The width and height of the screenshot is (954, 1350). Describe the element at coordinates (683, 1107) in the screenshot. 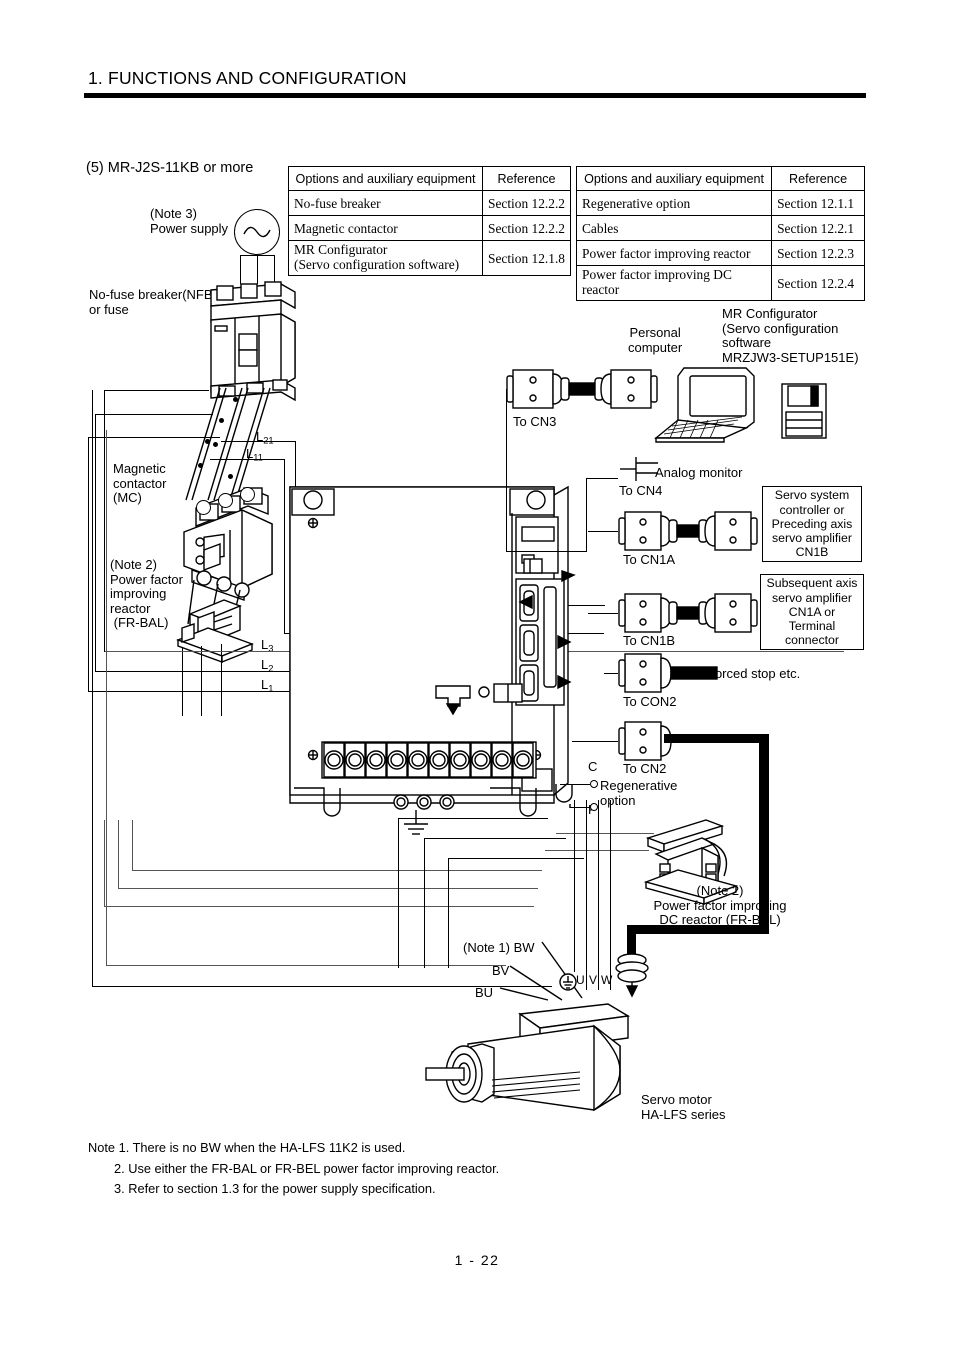

I see `servo-motor-label: Servo motor HA-LFS series` at that location.